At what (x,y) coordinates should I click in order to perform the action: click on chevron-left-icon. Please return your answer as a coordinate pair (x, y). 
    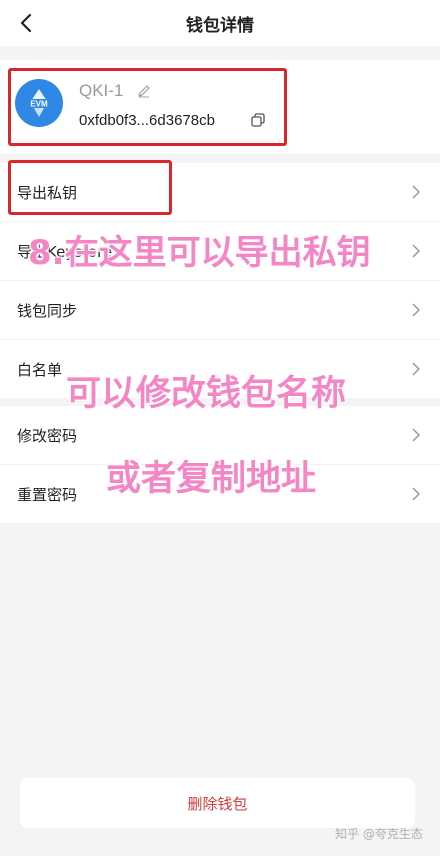
    Looking at the image, I should click on (26, 23).